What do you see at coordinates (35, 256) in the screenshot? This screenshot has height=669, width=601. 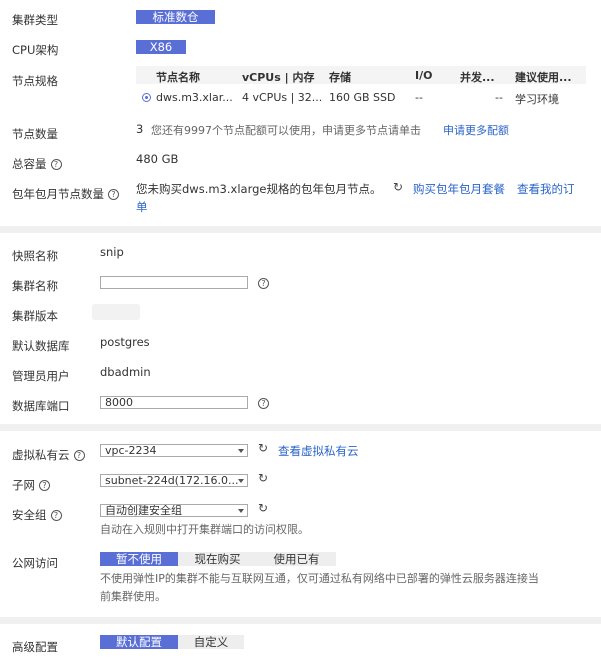 I see `snapshot-name-label: 快照名称` at bounding box center [35, 256].